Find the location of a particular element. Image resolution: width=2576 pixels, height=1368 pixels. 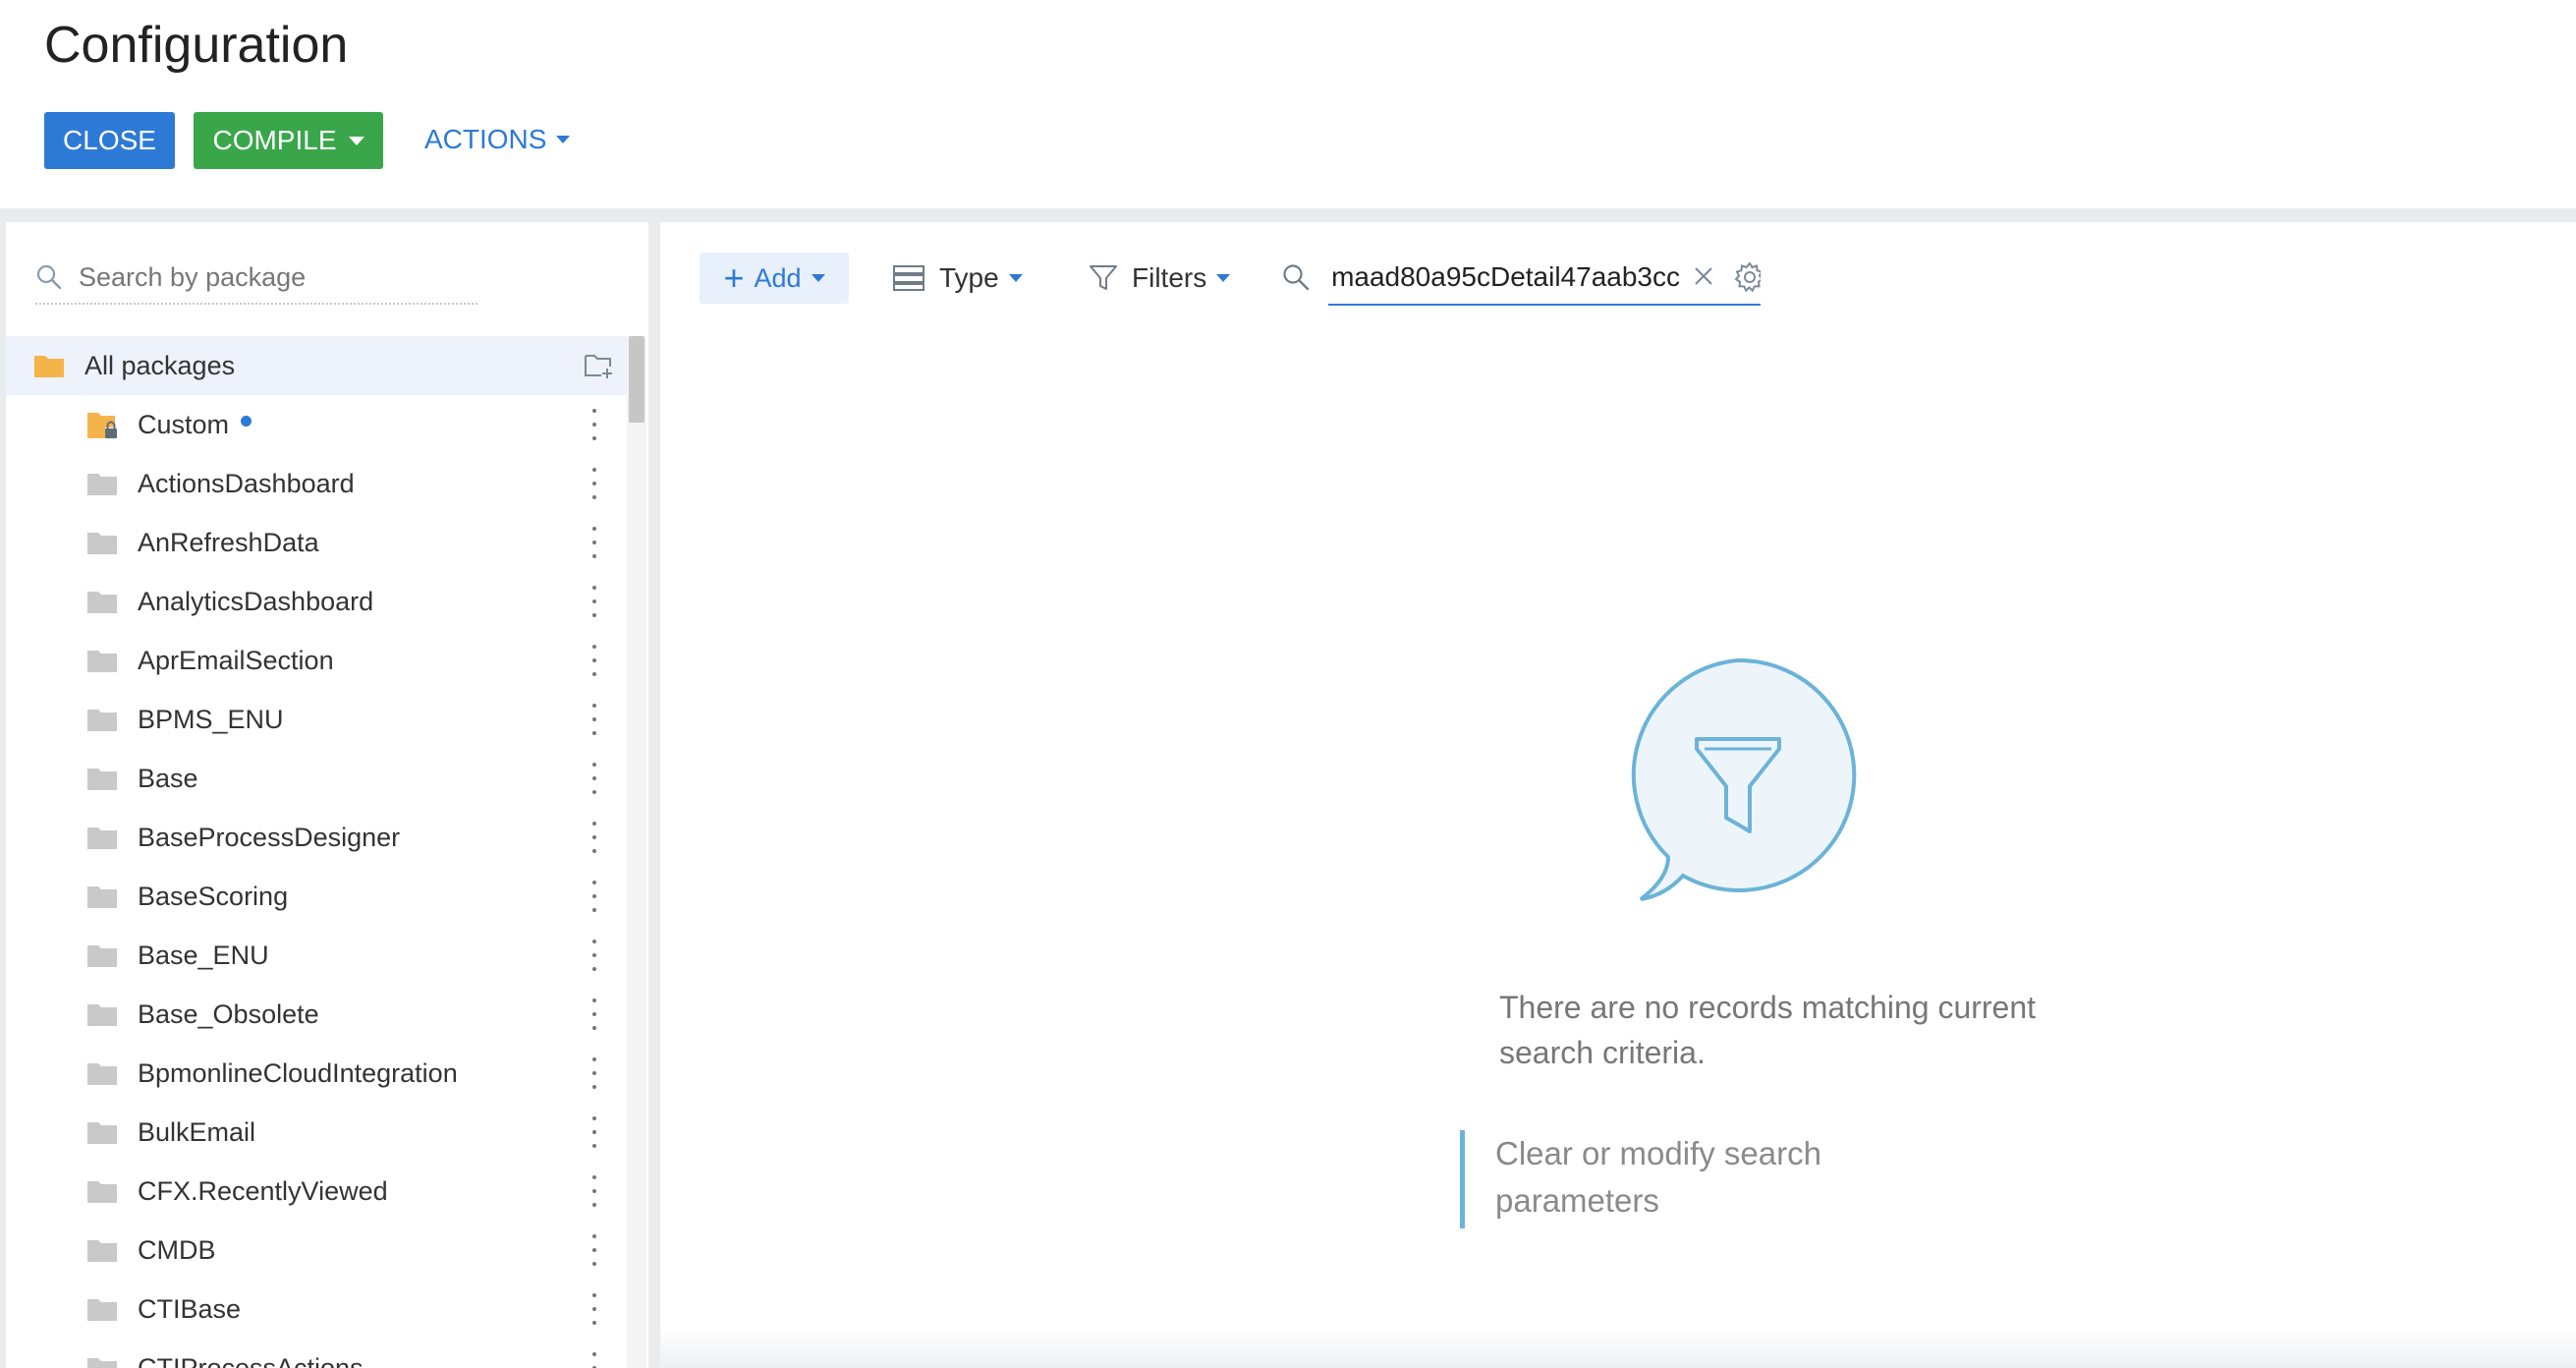

package-item: CFX.RecentlyViewed is located at coordinates (316, 1191).